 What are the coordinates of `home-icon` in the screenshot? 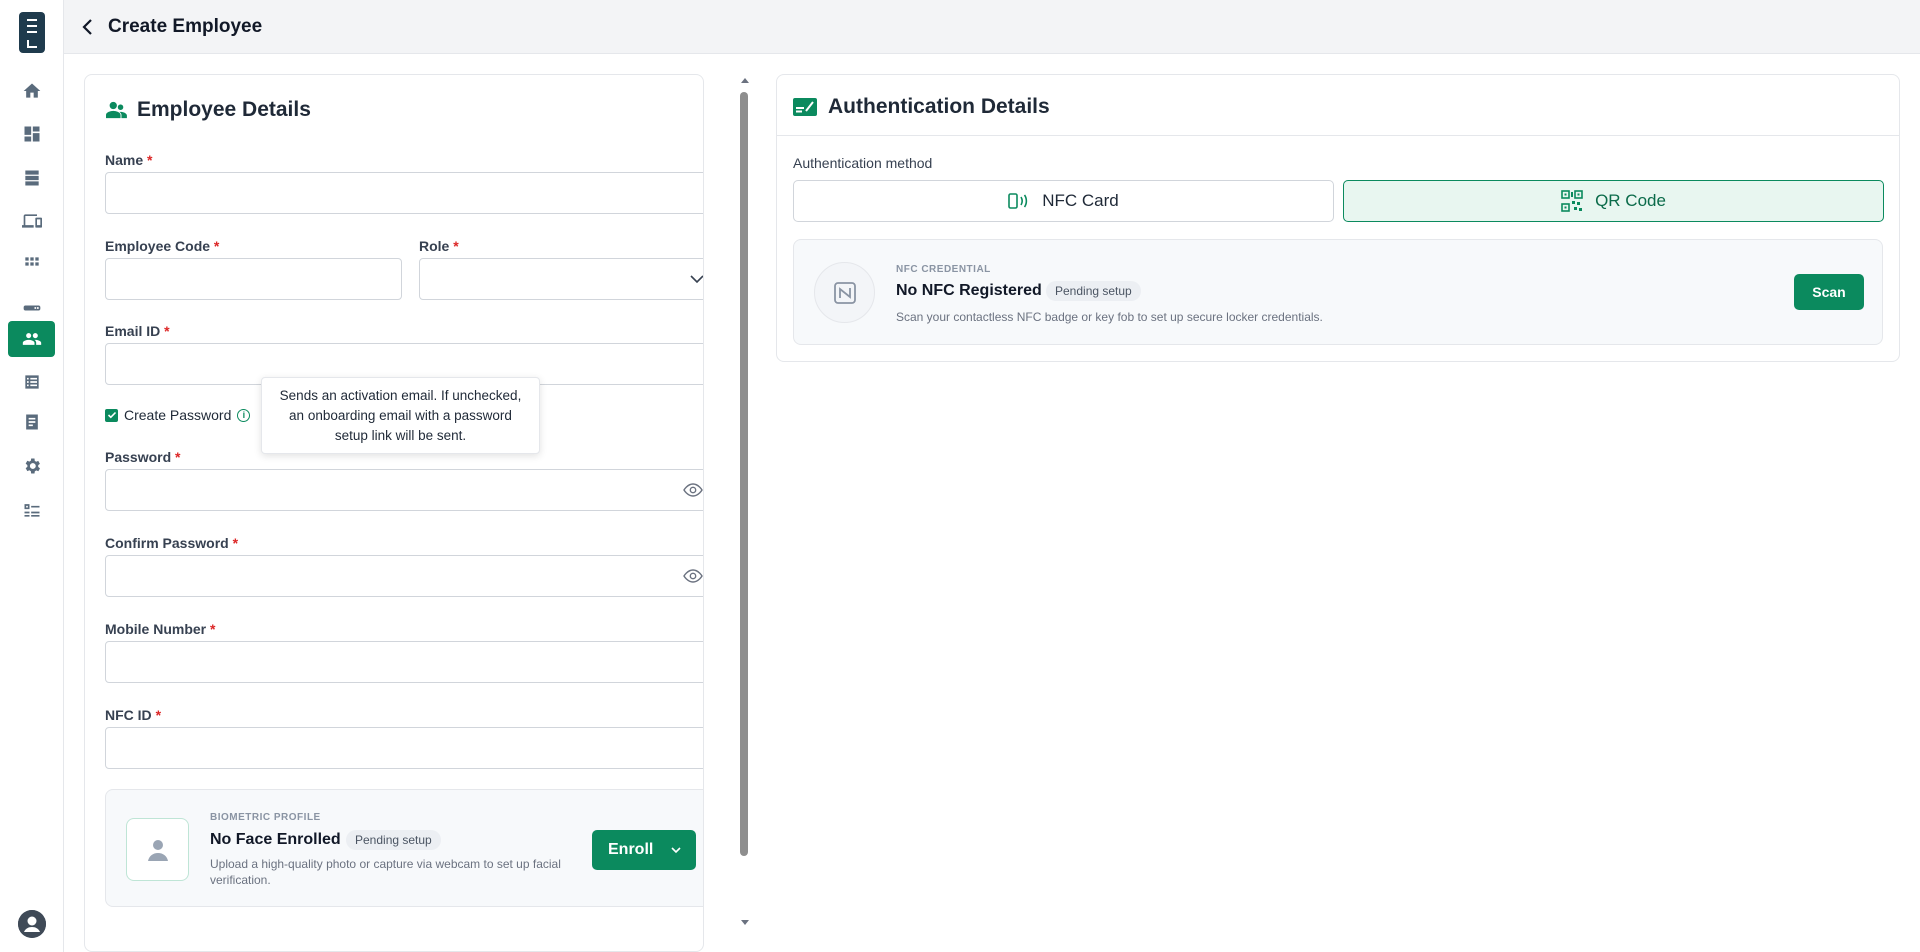 It's located at (31, 90).